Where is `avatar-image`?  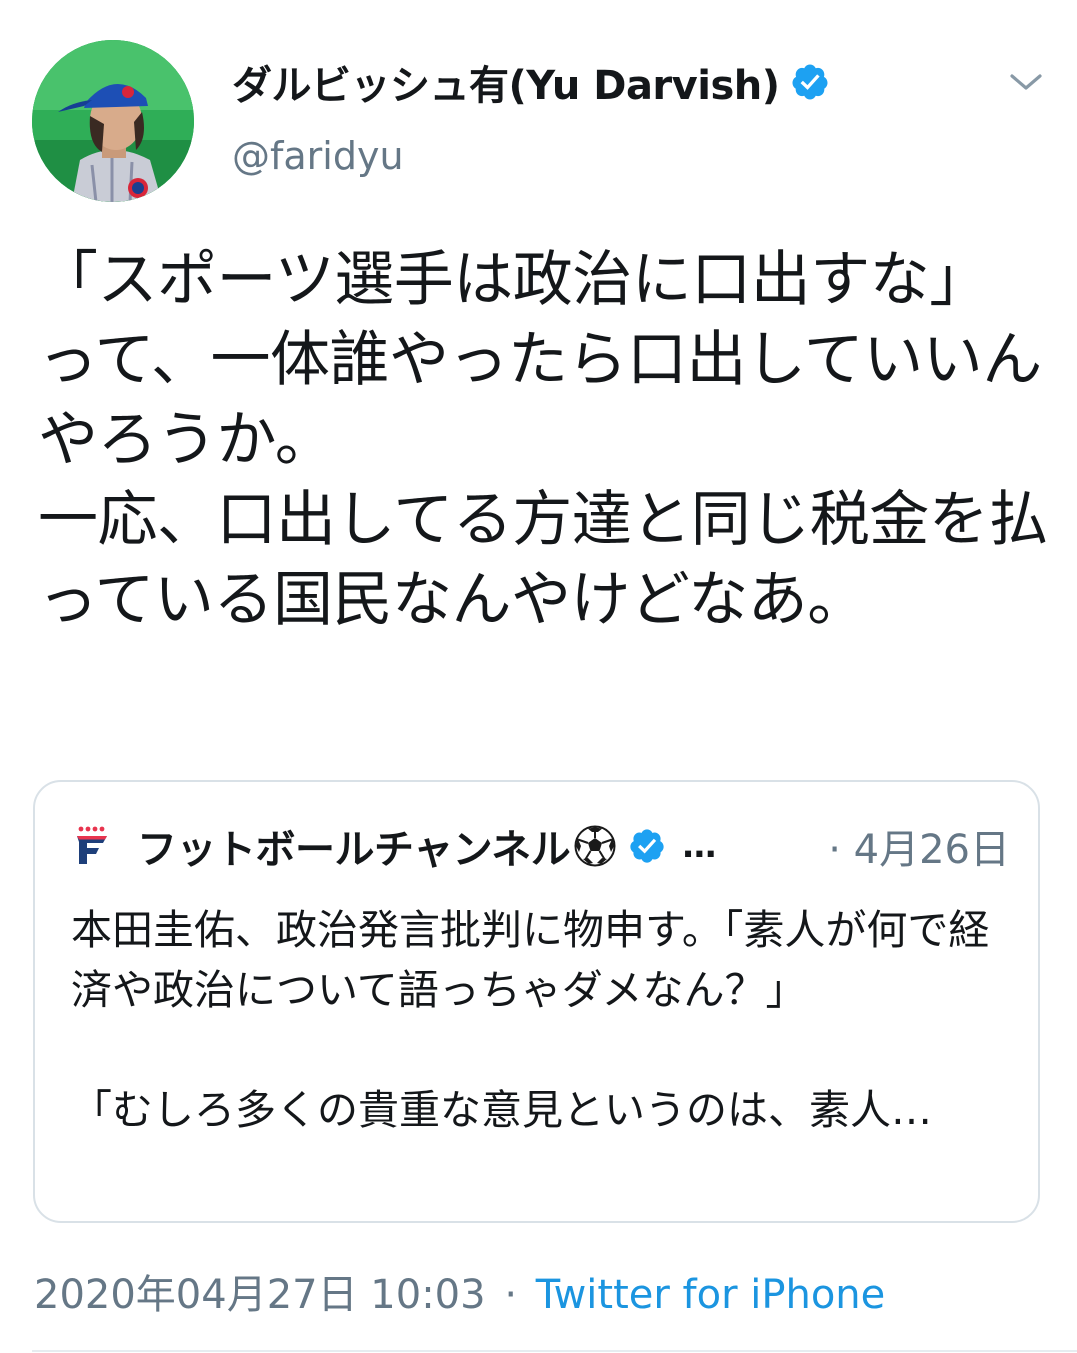 avatar-image is located at coordinates (113, 121).